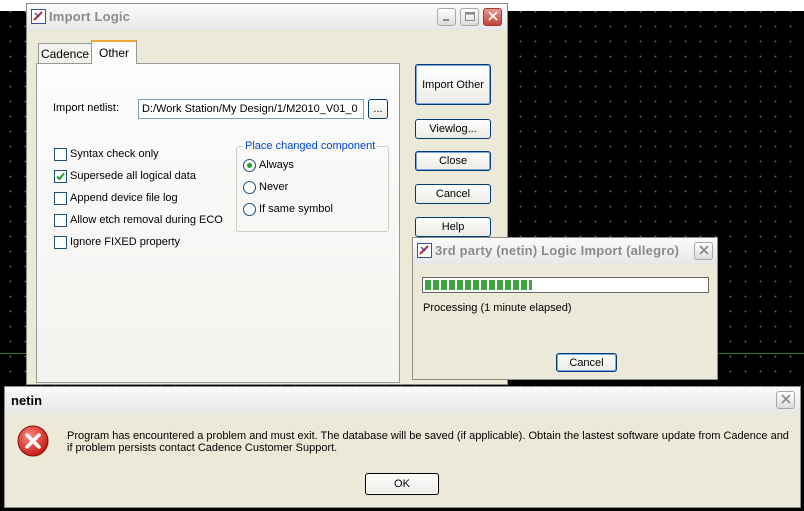 The image size is (804, 511). Describe the element at coordinates (296, 209) in the screenshot. I see `radio-label: If same symbol` at that location.